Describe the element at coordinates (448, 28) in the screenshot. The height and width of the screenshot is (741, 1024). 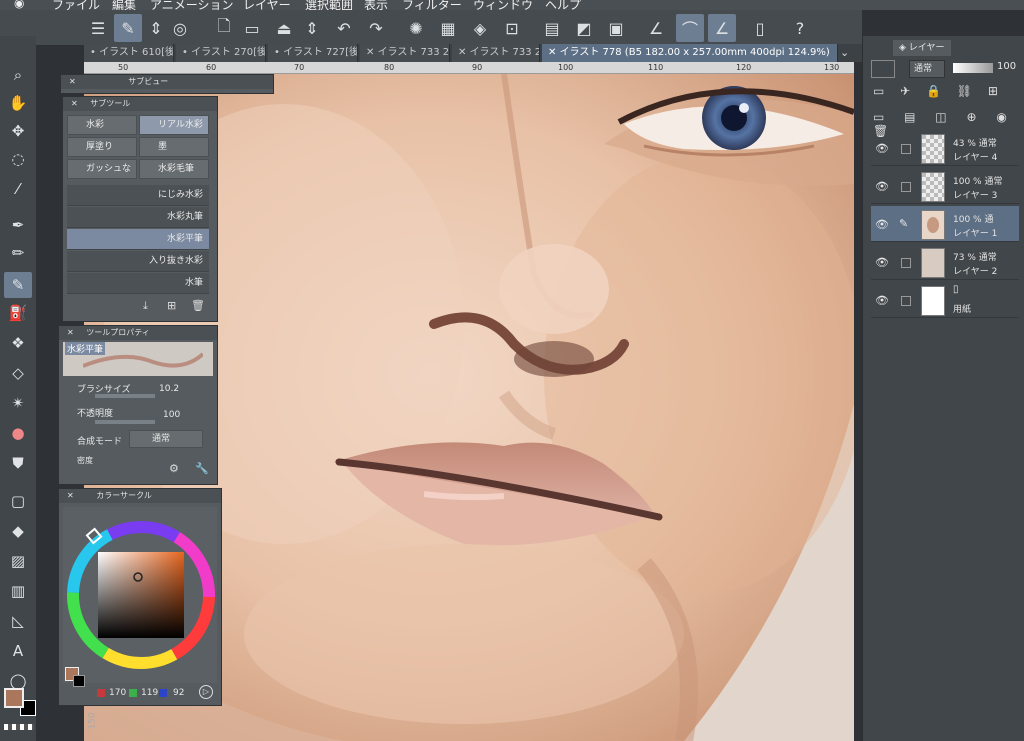
I see `crop-icon: ▦` at that location.